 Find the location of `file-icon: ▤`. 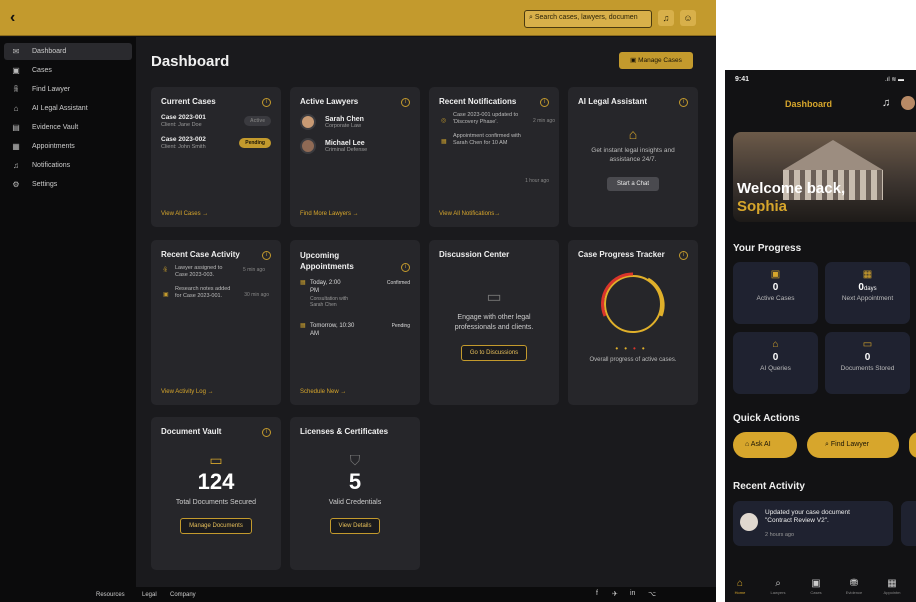

file-icon: ▤ is located at coordinates (16, 127).